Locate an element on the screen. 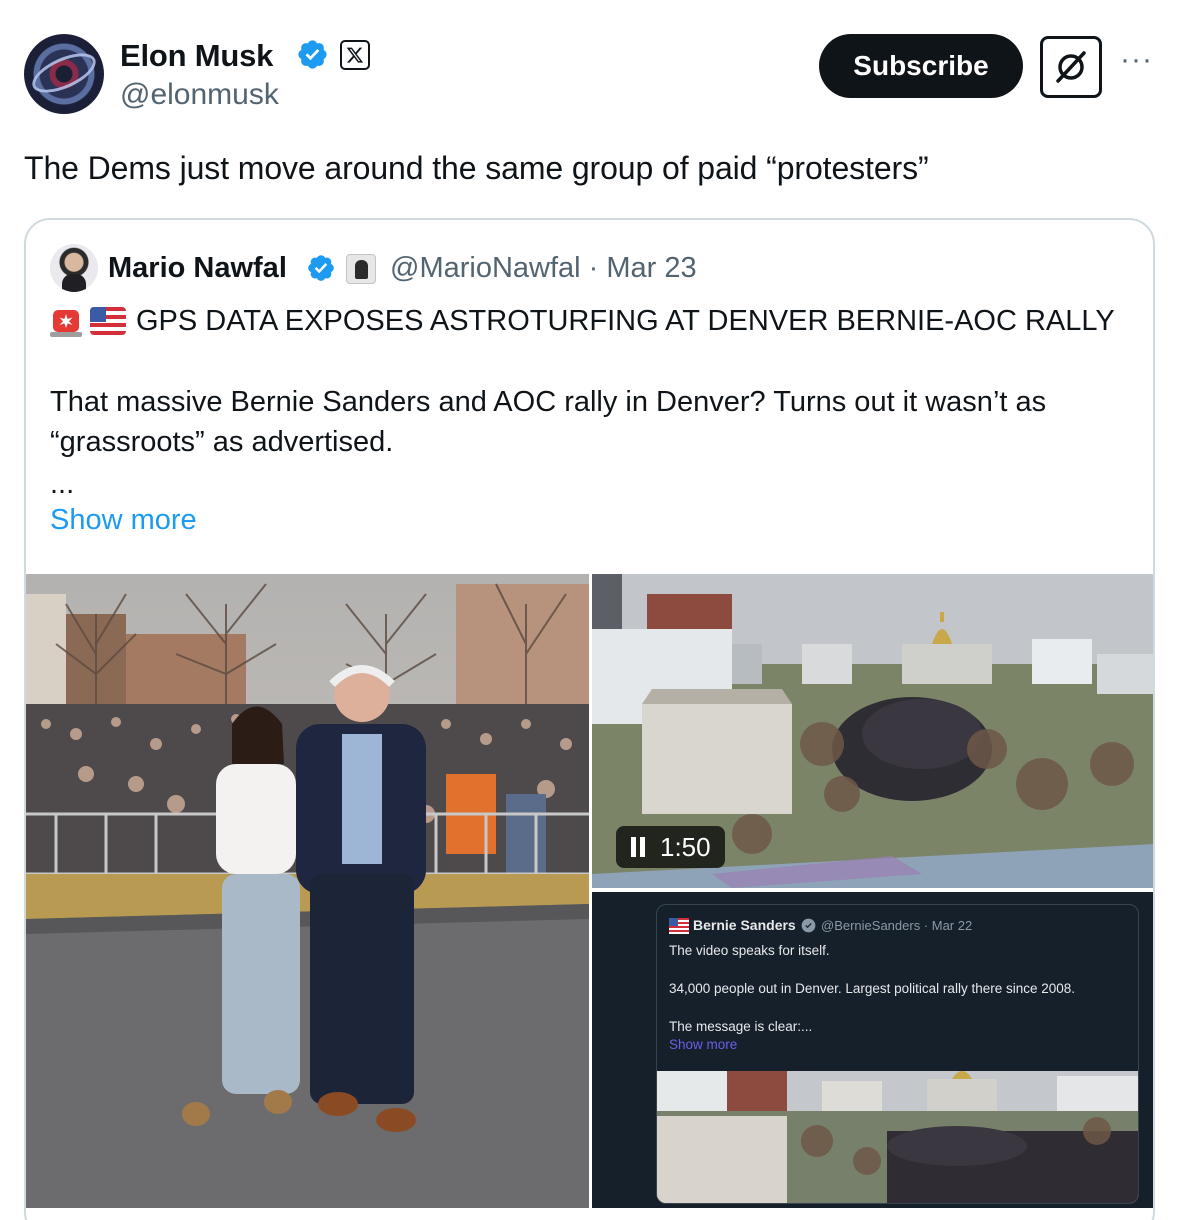  quoted-handle-date: @MarioNawfal · Mar 23 is located at coordinates (543, 268).